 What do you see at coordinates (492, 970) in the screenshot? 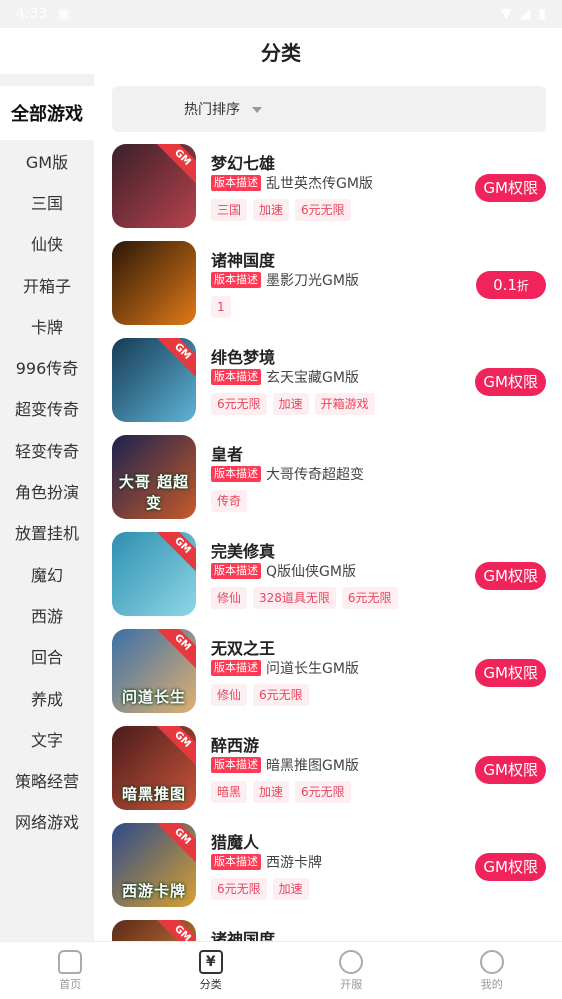
I see `tab-me: 我的` at bounding box center [492, 970].